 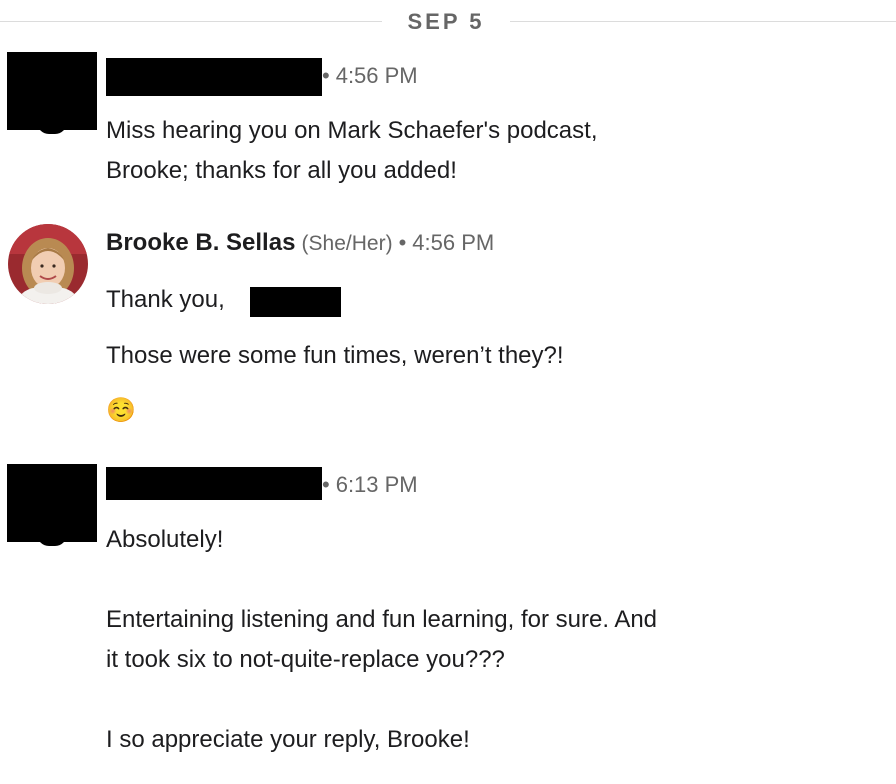 What do you see at coordinates (281, 170) in the screenshot?
I see `message-1-line-2: Brooke; thanks for all you added!` at bounding box center [281, 170].